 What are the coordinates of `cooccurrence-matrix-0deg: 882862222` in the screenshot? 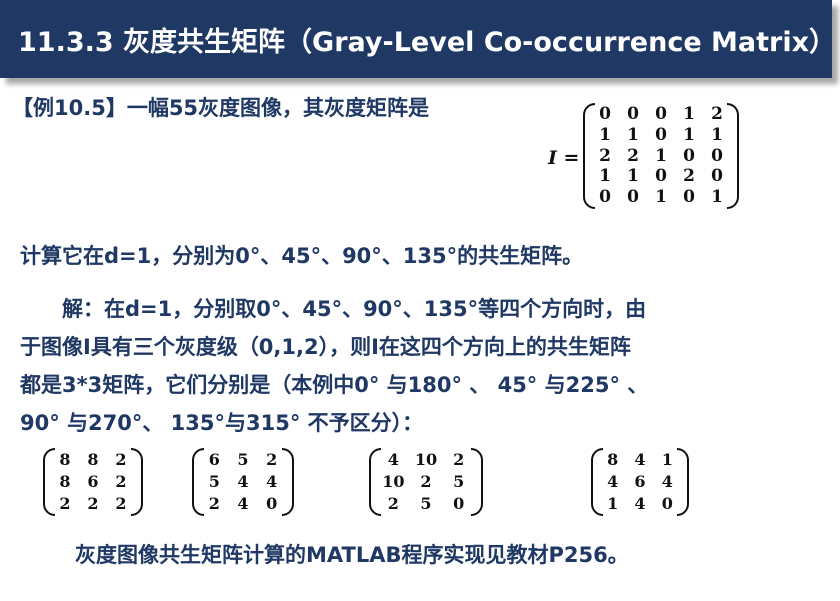 It's located at (93, 482).